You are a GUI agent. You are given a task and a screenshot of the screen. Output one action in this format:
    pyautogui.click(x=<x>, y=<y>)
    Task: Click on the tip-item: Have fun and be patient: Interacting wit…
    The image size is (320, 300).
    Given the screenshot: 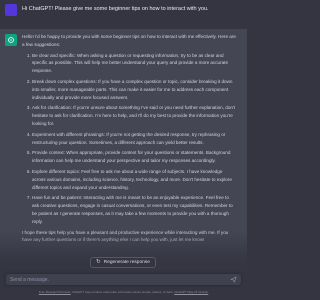 What is the action you would take?
    pyautogui.click(x=134, y=209)
    